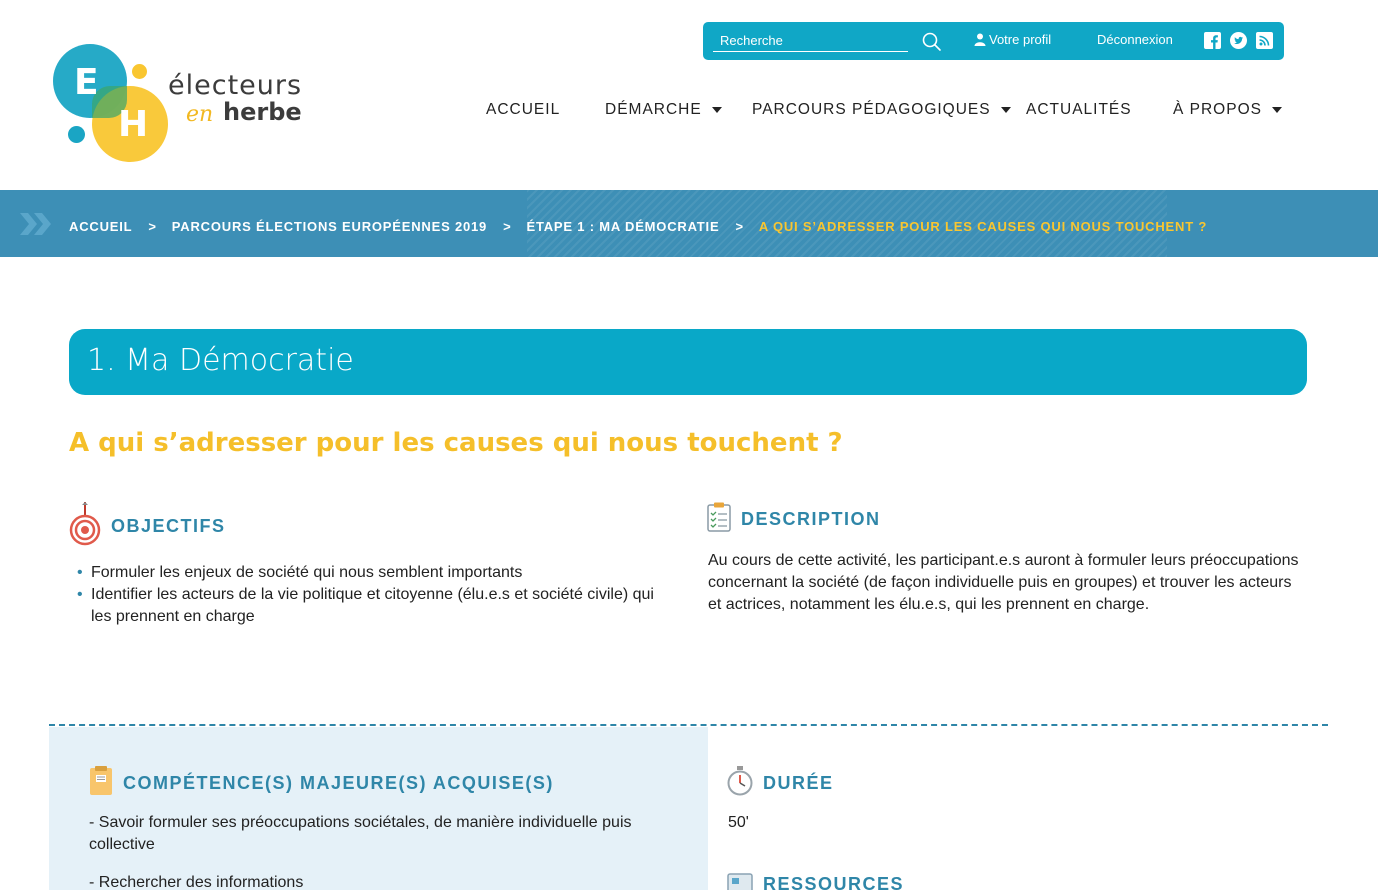  I want to click on logout-link: Déconnexion, so click(1135, 39).